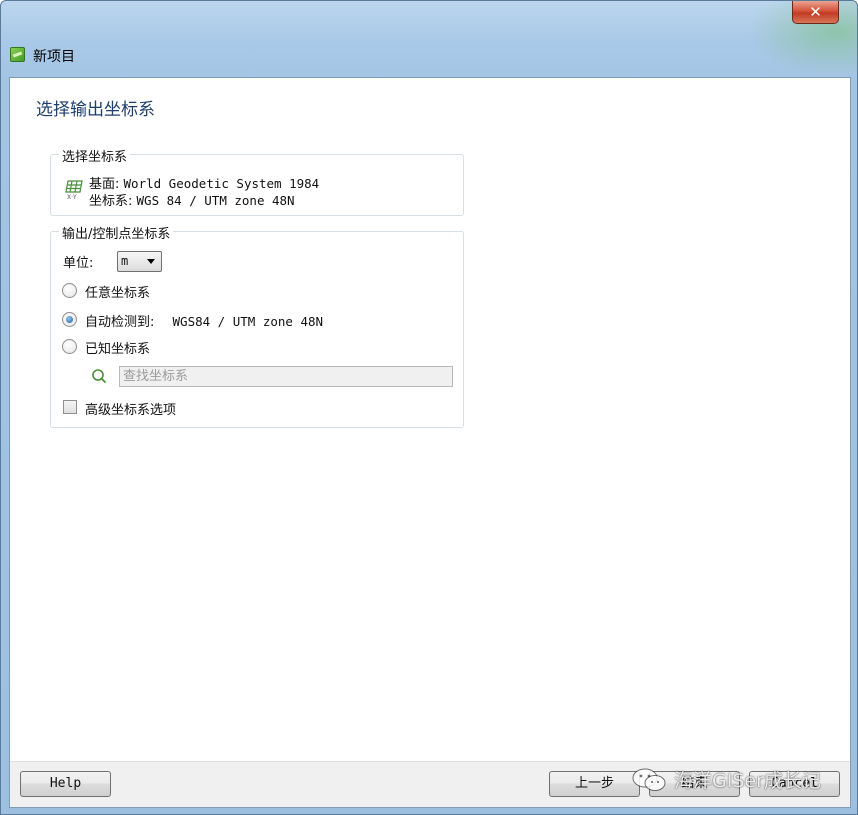  I want to click on close-button: ✕, so click(815, 12).